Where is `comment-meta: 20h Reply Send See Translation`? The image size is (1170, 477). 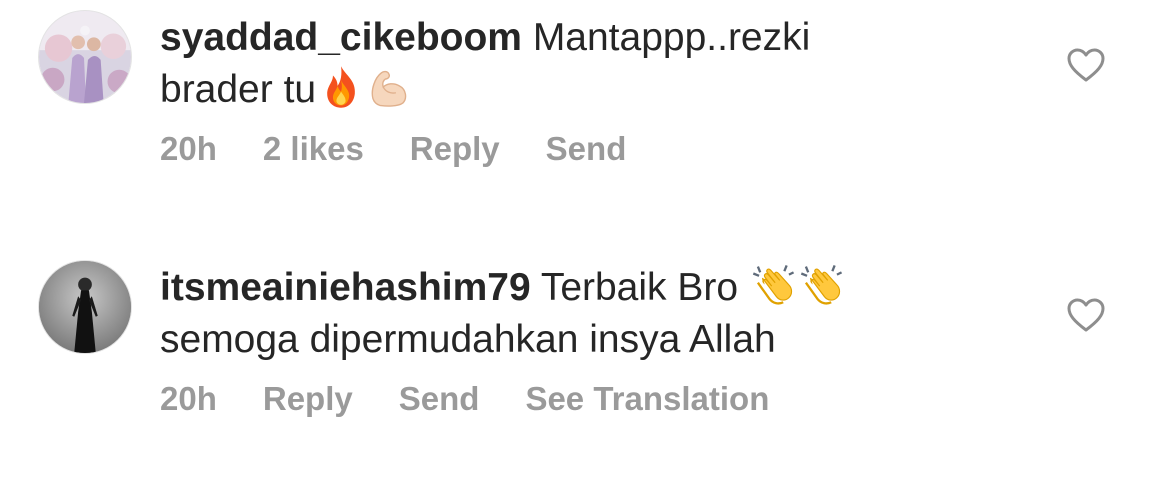
comment-meta: 20h Reply Send See Translation is located at coordinates (487, 399).